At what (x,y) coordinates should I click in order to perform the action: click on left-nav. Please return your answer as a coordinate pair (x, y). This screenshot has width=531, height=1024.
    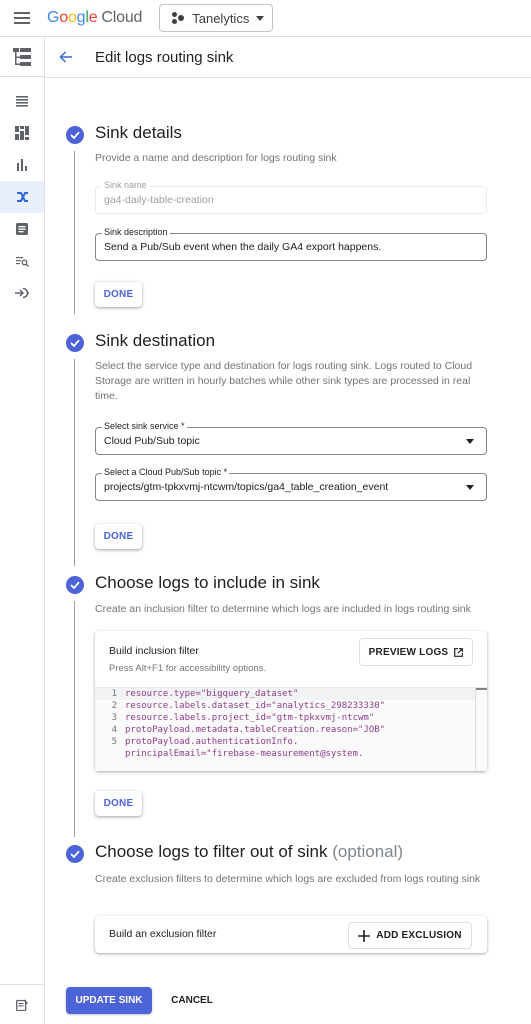
    Looking at the image, I should click on (22, 530).